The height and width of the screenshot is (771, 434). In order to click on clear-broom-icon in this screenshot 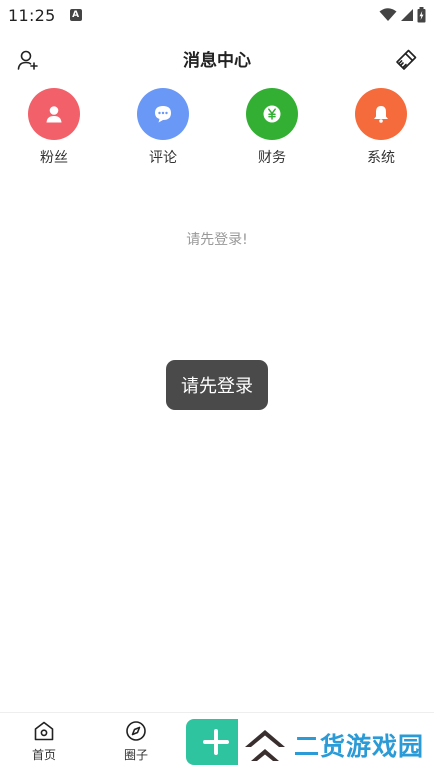, I will do `click(406, 59)`.